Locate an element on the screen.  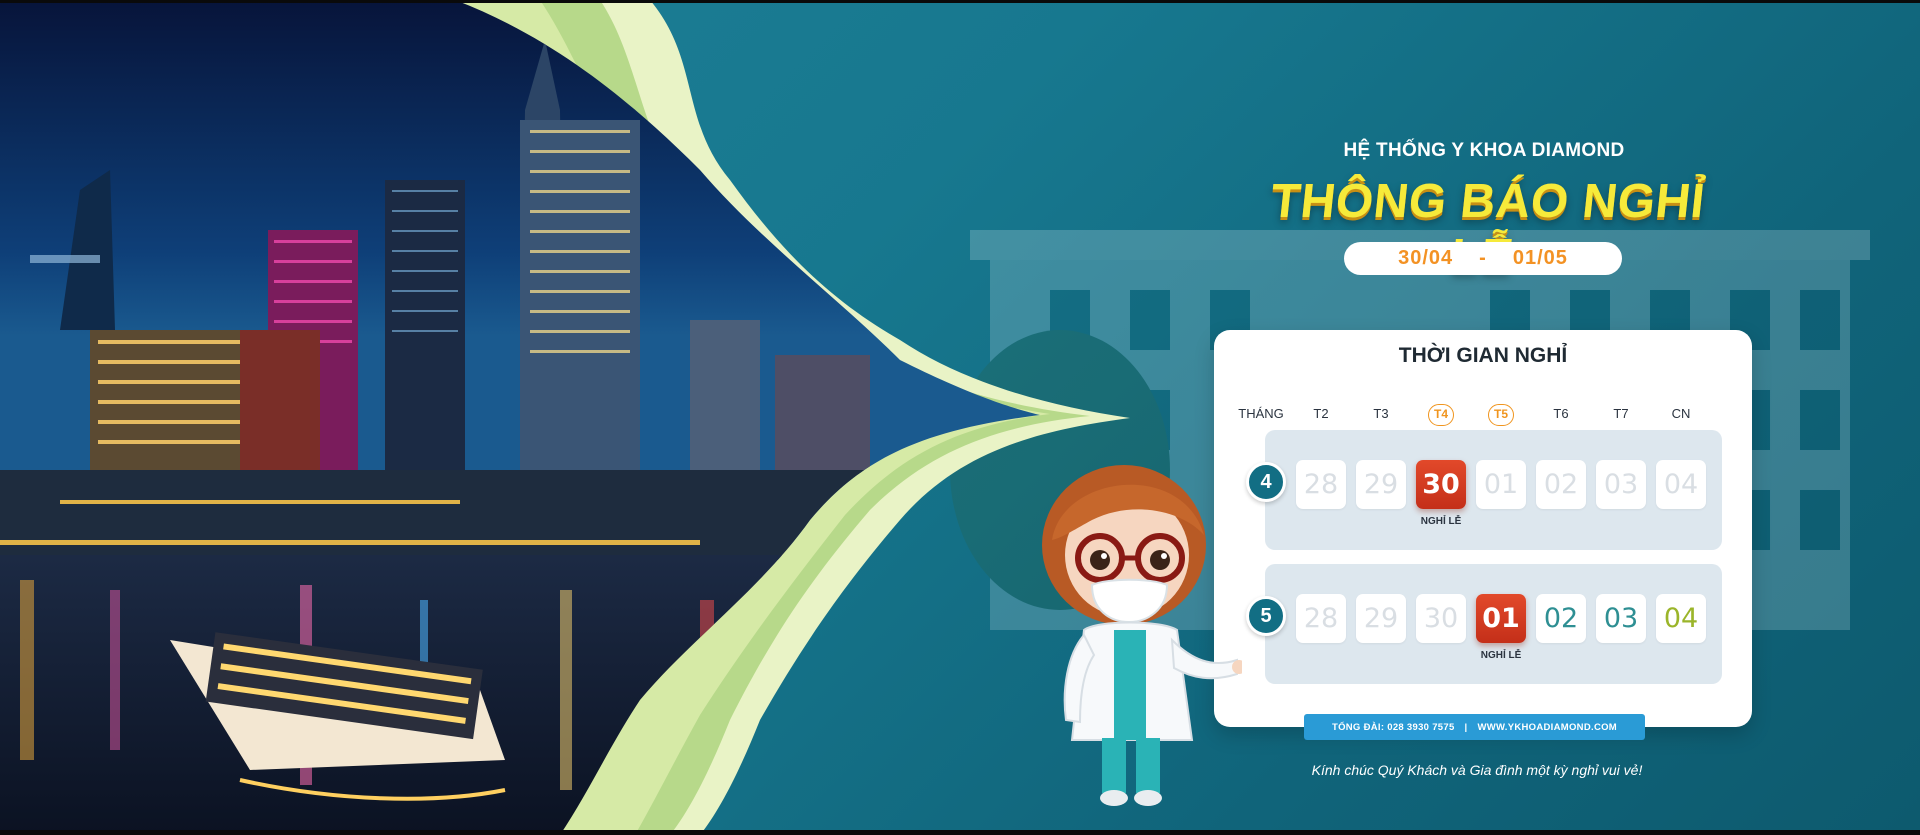
weekday-t5-label: T5 is located at coordinates (1501, 415).